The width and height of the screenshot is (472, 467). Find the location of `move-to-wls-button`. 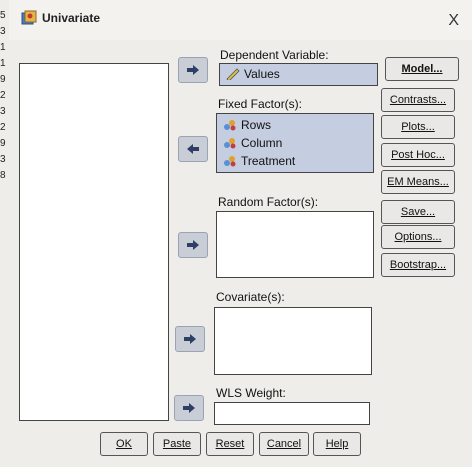

move-to-wls-button is located at coordinates (189, 408).